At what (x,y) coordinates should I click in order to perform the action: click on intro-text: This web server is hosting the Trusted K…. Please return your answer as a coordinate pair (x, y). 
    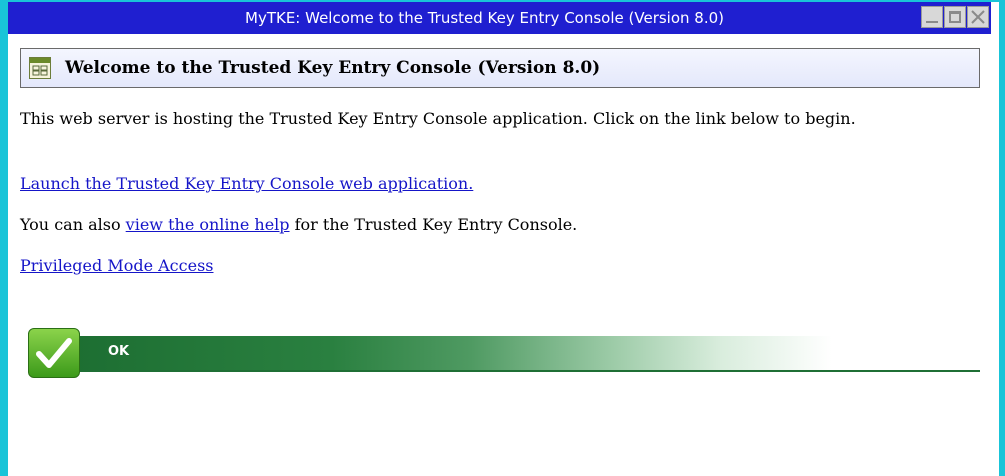
    Looking at the image, I should click on (438, 118).